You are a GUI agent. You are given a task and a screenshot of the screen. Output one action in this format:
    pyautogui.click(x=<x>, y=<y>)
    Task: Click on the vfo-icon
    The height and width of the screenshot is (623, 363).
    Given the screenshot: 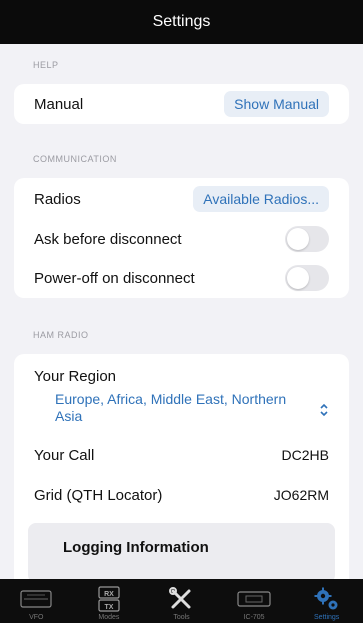 What is the action you would take?
    pyautogui.click(x=36, y=599)
    